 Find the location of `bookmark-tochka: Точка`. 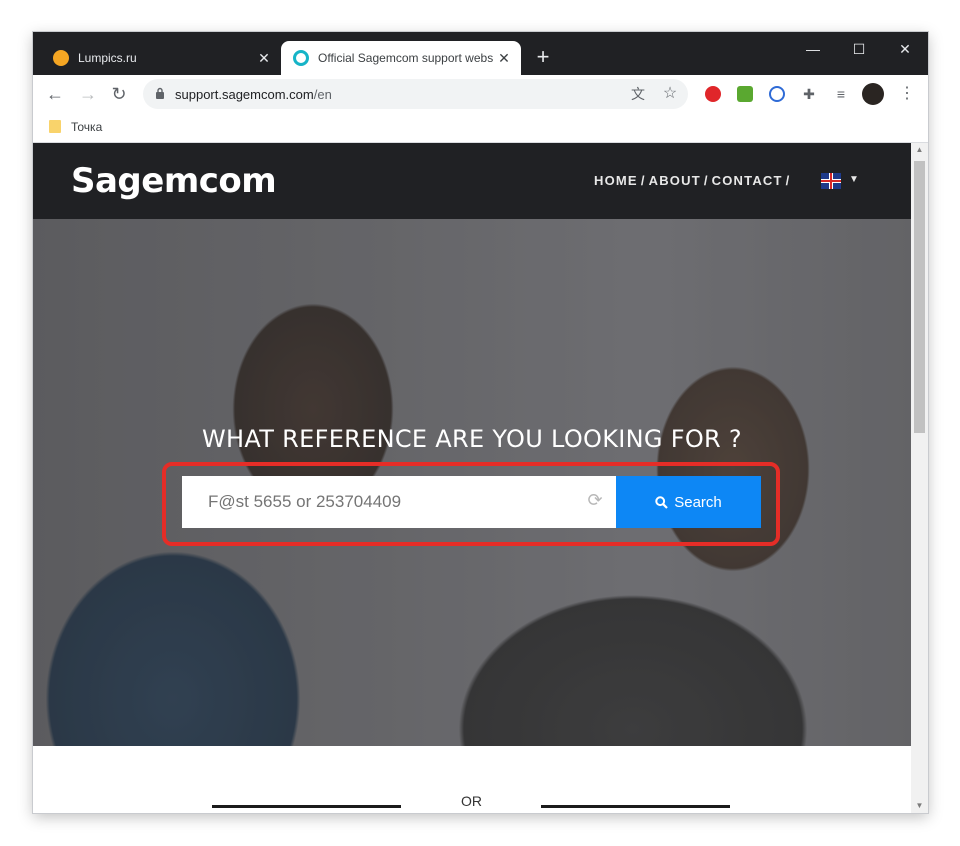

bookmark-tochka: Точка is located at coordinates (86, 127).